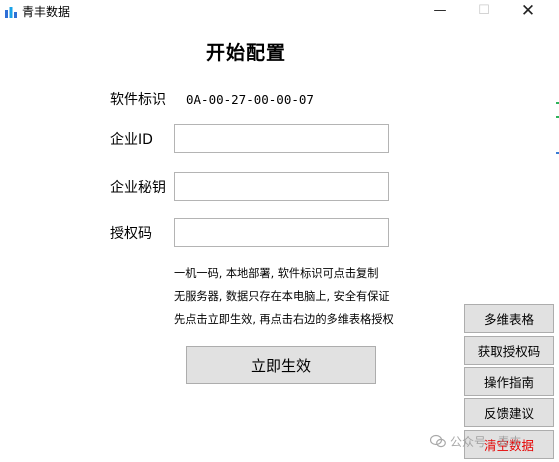 The width and height of the screenshot is (559, 462). What do you see at coordinates (246, 53) in the screenshot?
I see `page-title: 开始配置` at bounding box center [246, 53].